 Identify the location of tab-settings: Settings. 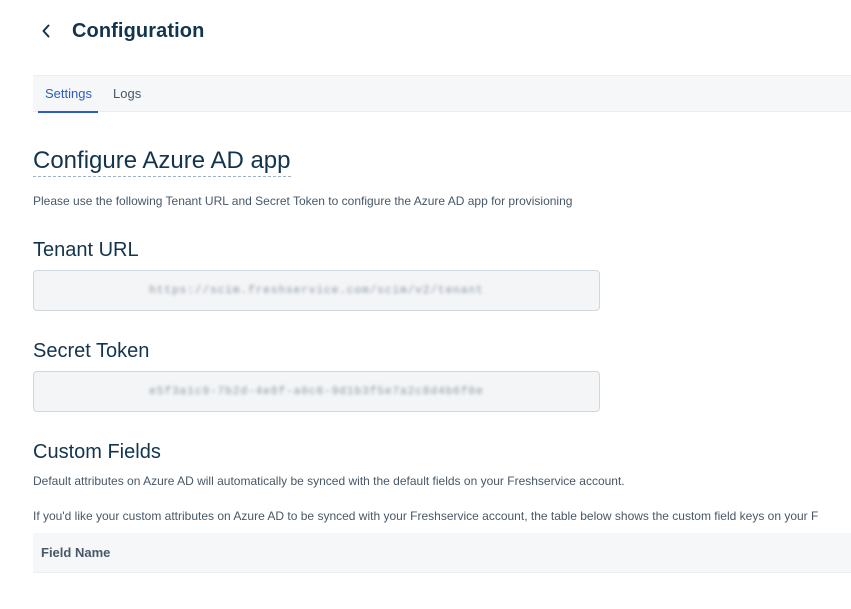
(68, 94).